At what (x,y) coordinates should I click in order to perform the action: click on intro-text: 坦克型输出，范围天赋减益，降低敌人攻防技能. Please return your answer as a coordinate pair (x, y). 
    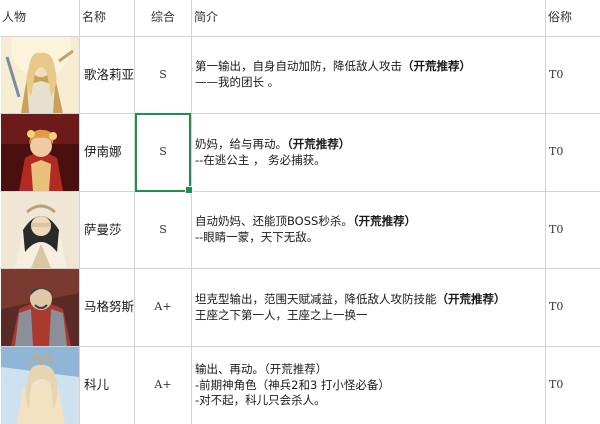
    Looking at the image, I should click on (316, 298).